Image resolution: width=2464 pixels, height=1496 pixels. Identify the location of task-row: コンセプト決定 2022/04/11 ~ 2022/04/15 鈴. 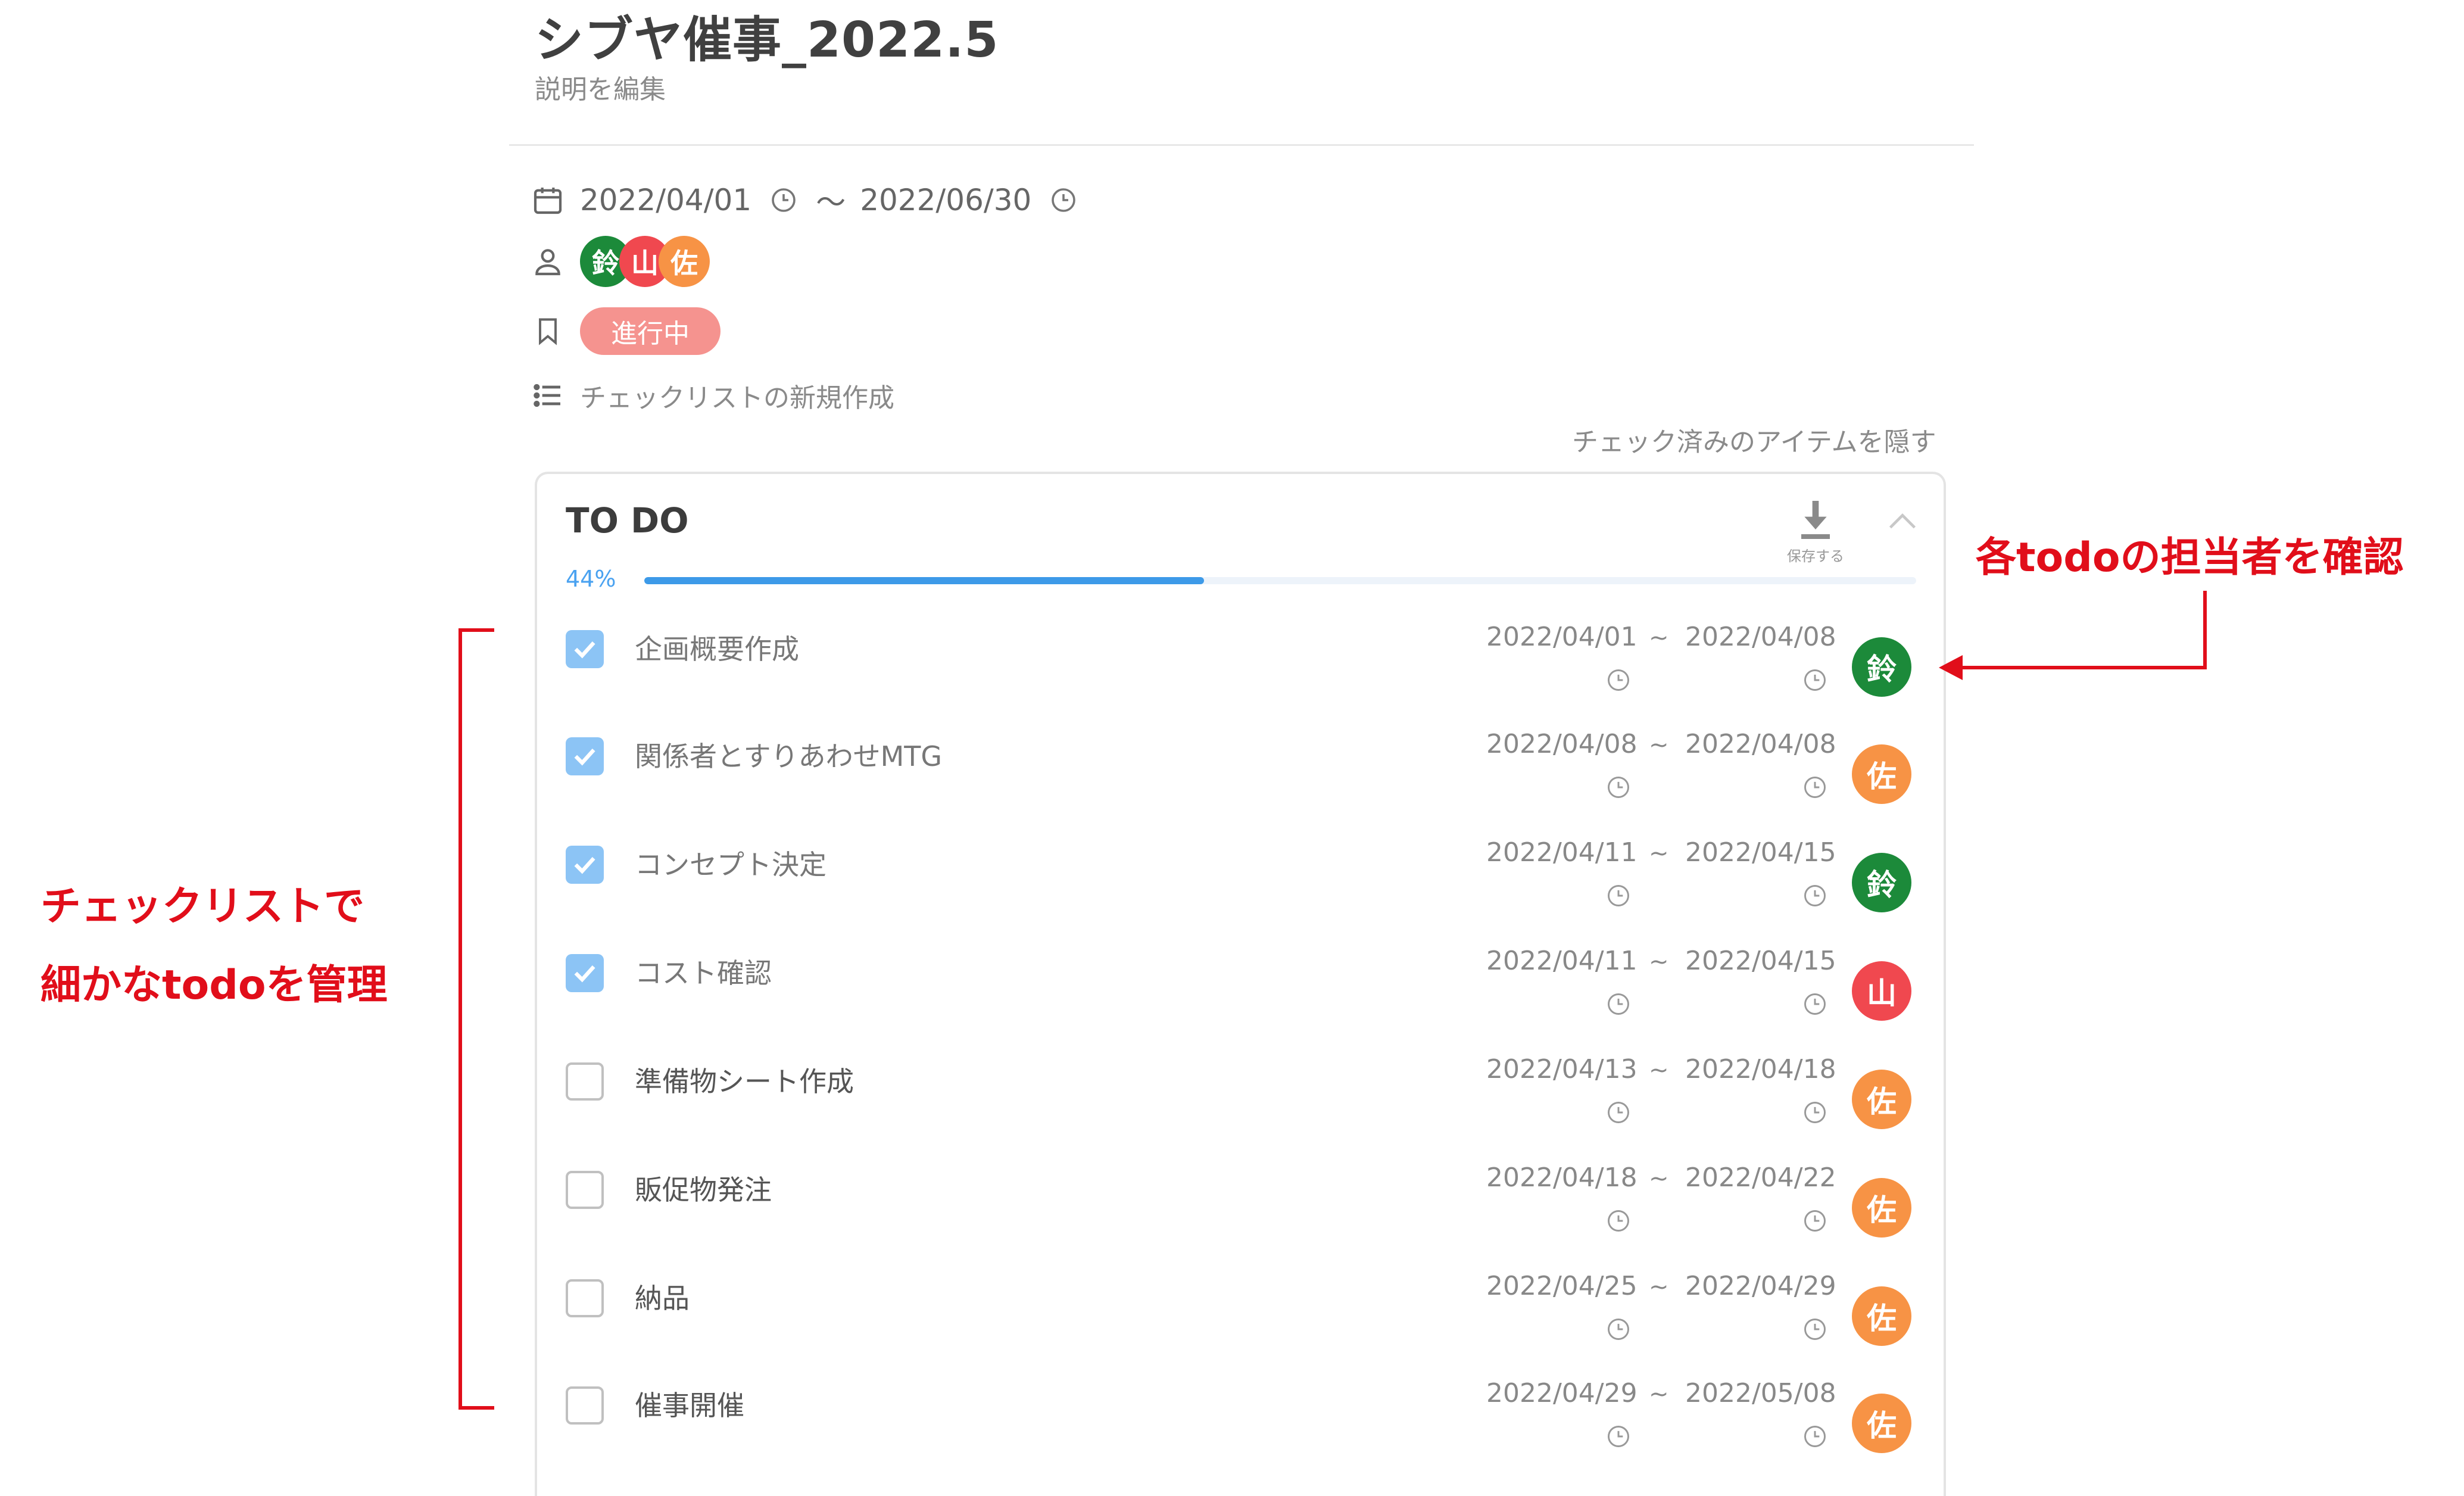
(1244, 886).